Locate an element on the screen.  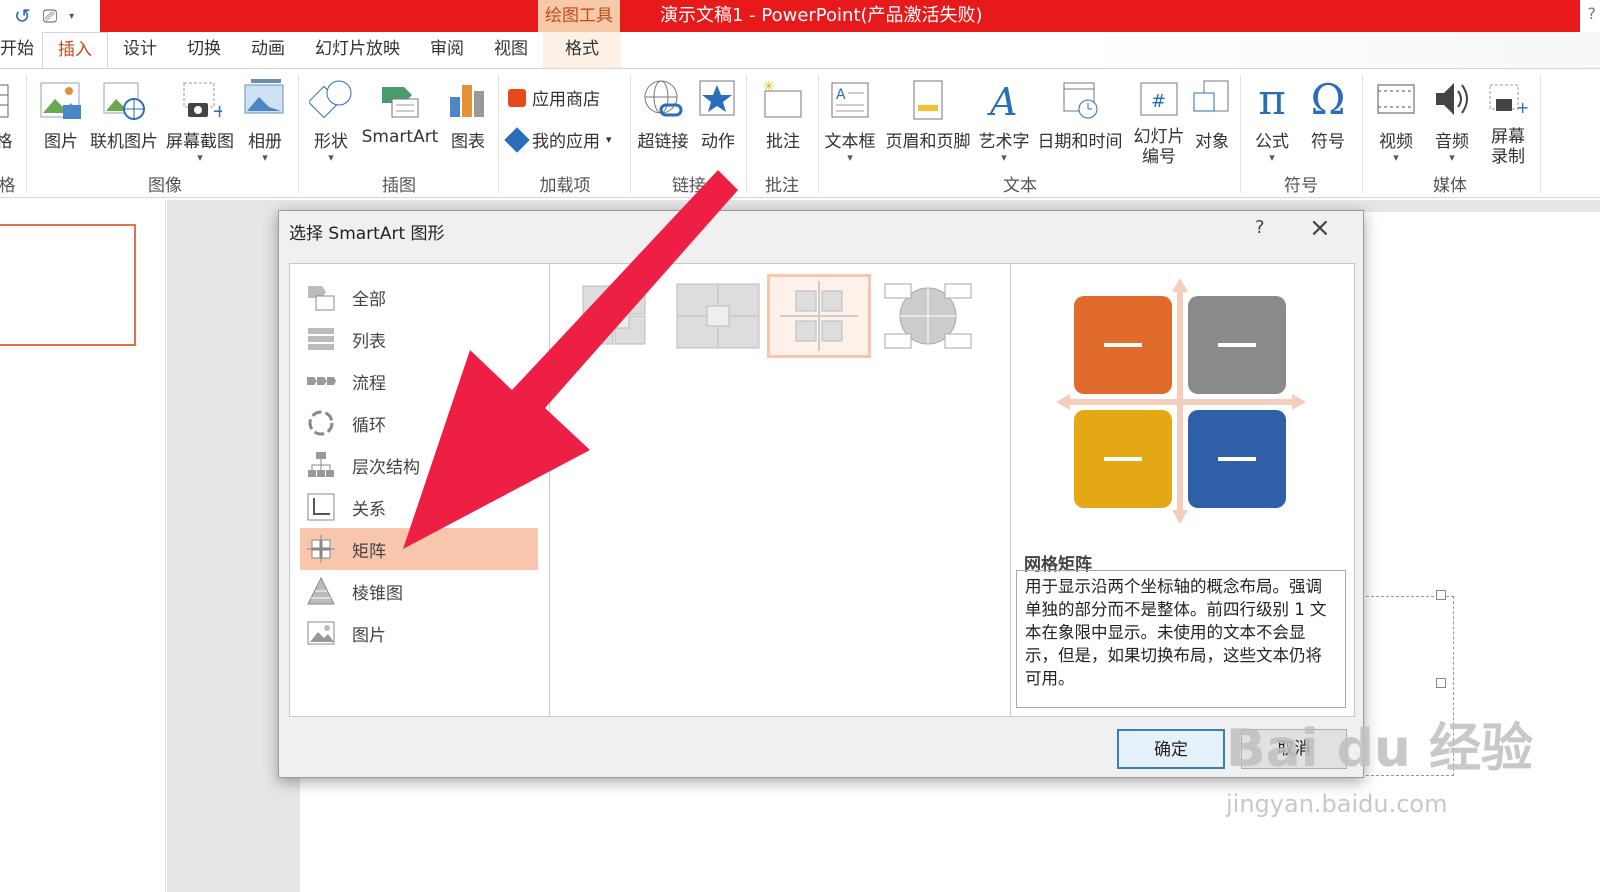
present-icon: ⎚ is located at coordinates (50, 16).